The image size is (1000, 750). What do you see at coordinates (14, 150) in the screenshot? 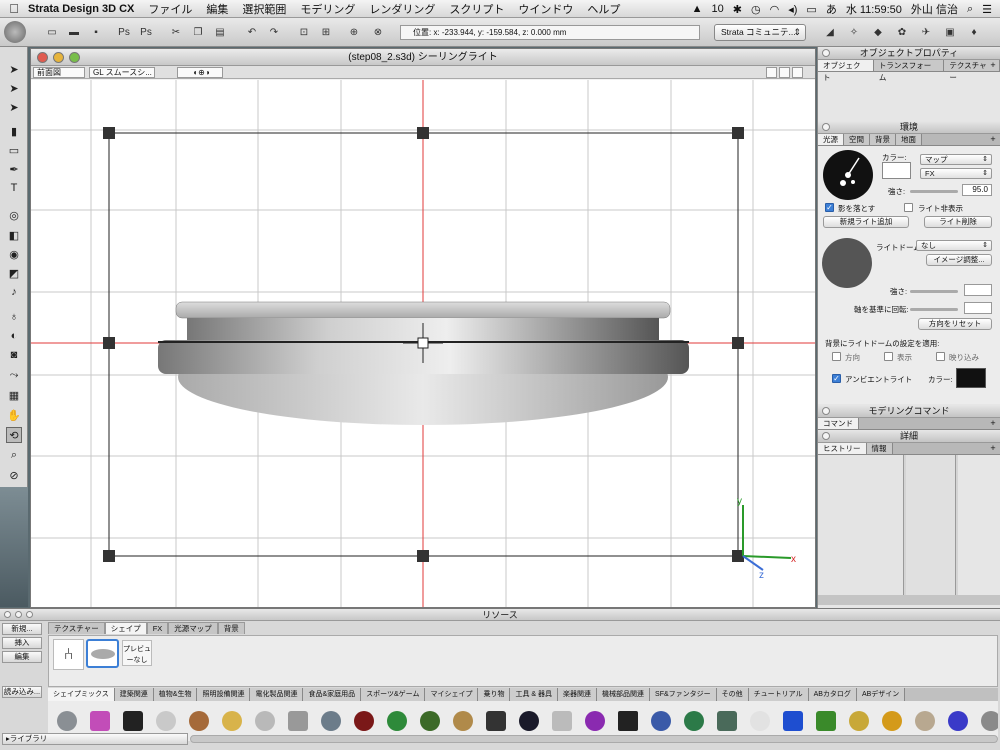
I see `rectangle-tool-icon: ▭` at bounding box center [14, 150].